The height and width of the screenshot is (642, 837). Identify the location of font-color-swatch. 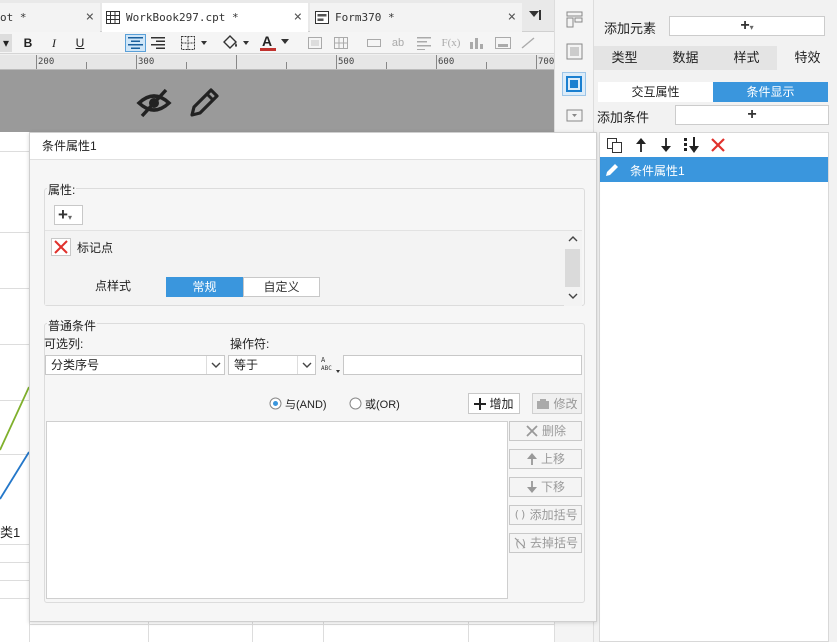
(268, 49).